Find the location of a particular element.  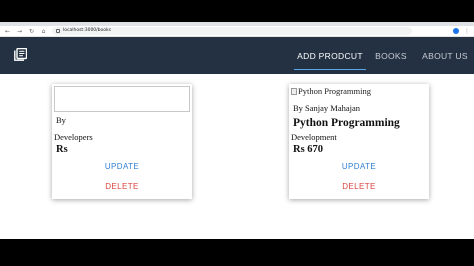

book-price: Rs is located at coordinates (62, 149).